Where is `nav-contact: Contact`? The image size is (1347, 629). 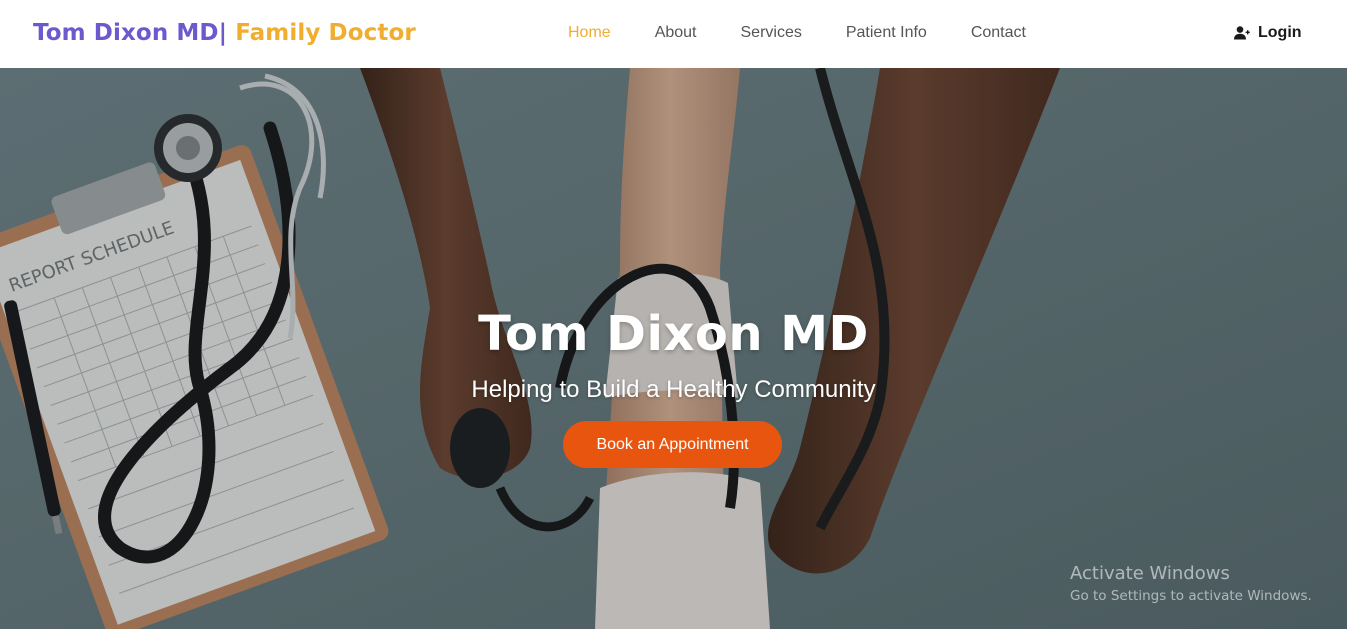 nav-contact: Contact is located at coordinates (998, 33).